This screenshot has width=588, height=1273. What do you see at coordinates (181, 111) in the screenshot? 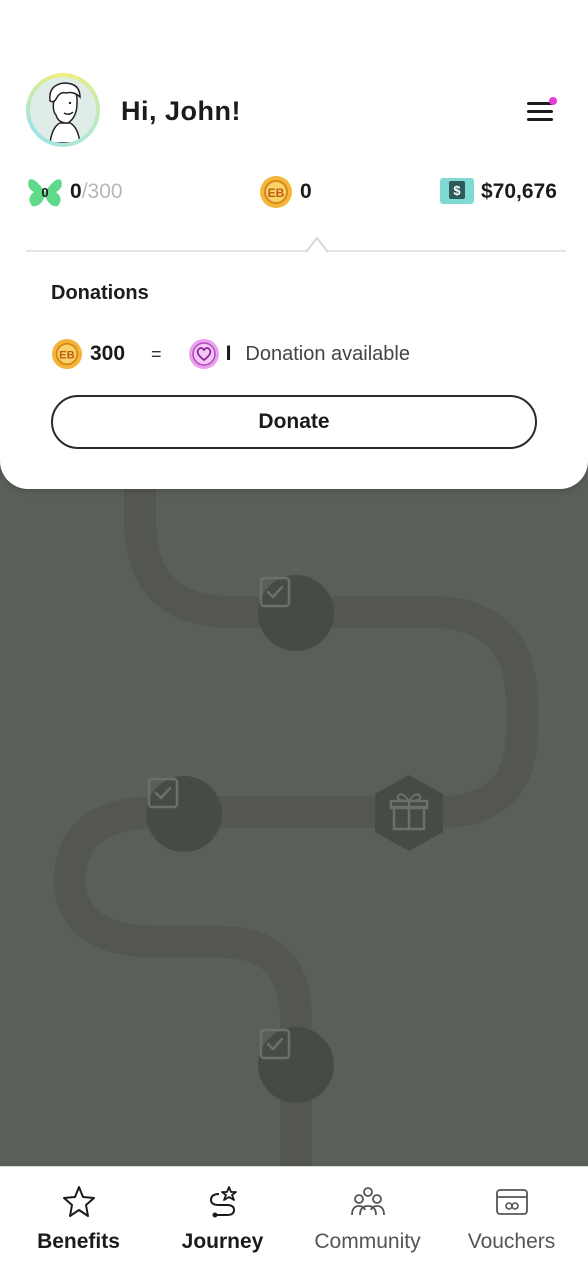
I see `greeting-title: Hi, John!` at bounding box center [181, 111].